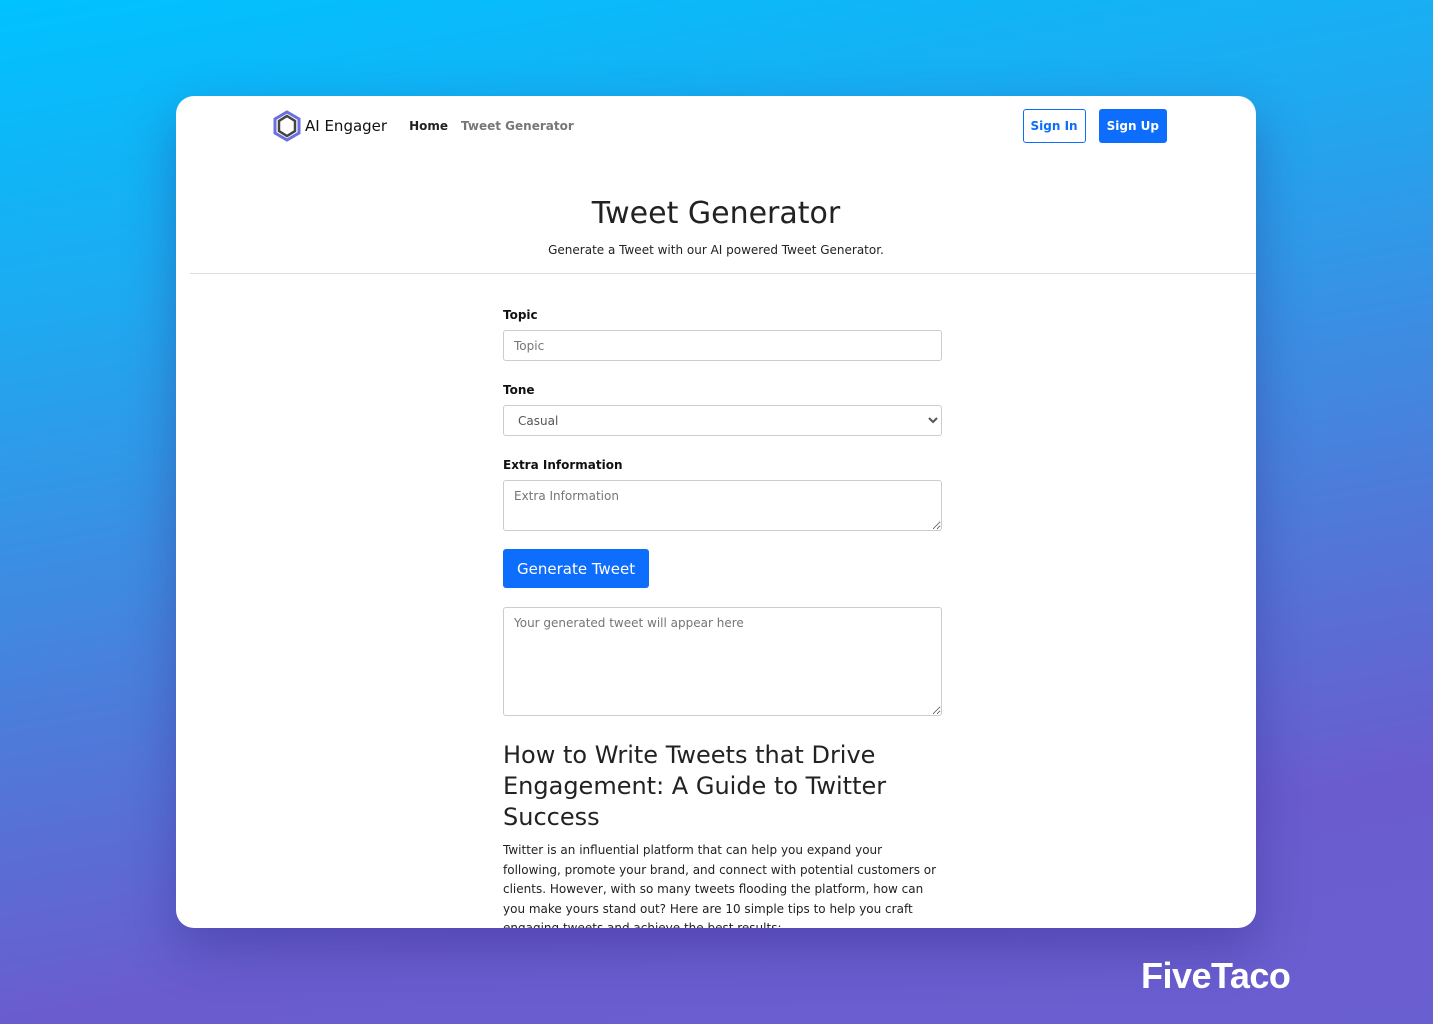 This screenshot has height=1024, width=1433. What do you see at coordinates (1216, 975) in the screenshot?
I see `fivetaco-watermark: FiveTaco` at bounding box center [1216, 975].